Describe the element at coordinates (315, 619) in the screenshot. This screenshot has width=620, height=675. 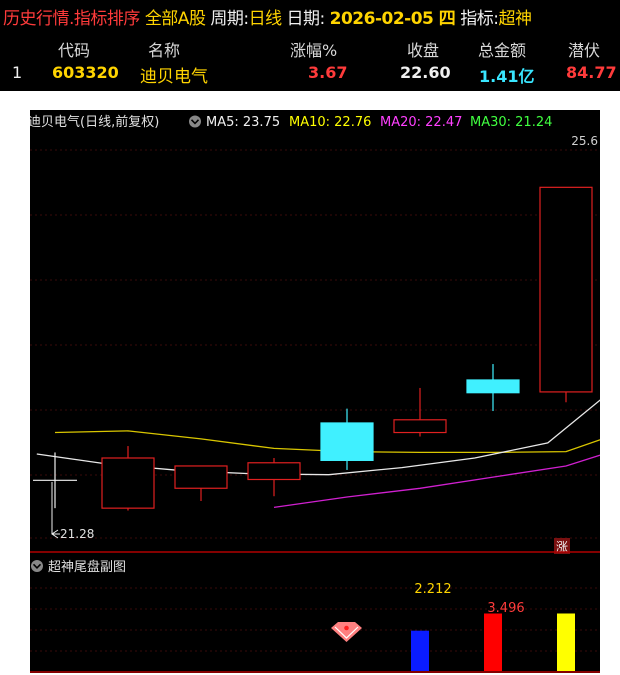
I see `sub-gridlines` at that location.